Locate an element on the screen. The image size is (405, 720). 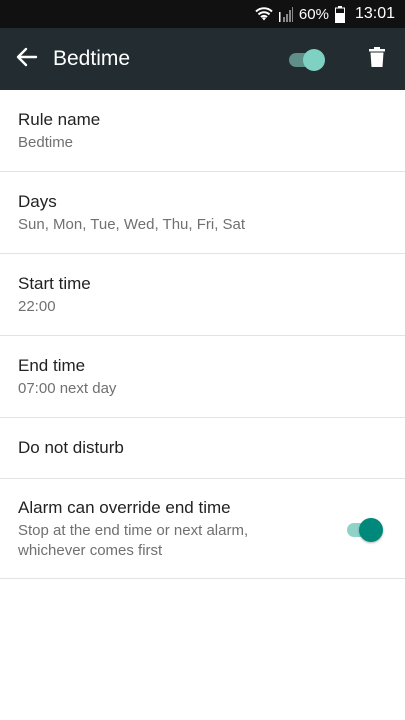
page-title: Bedtime is located at coordinates (92, 58).